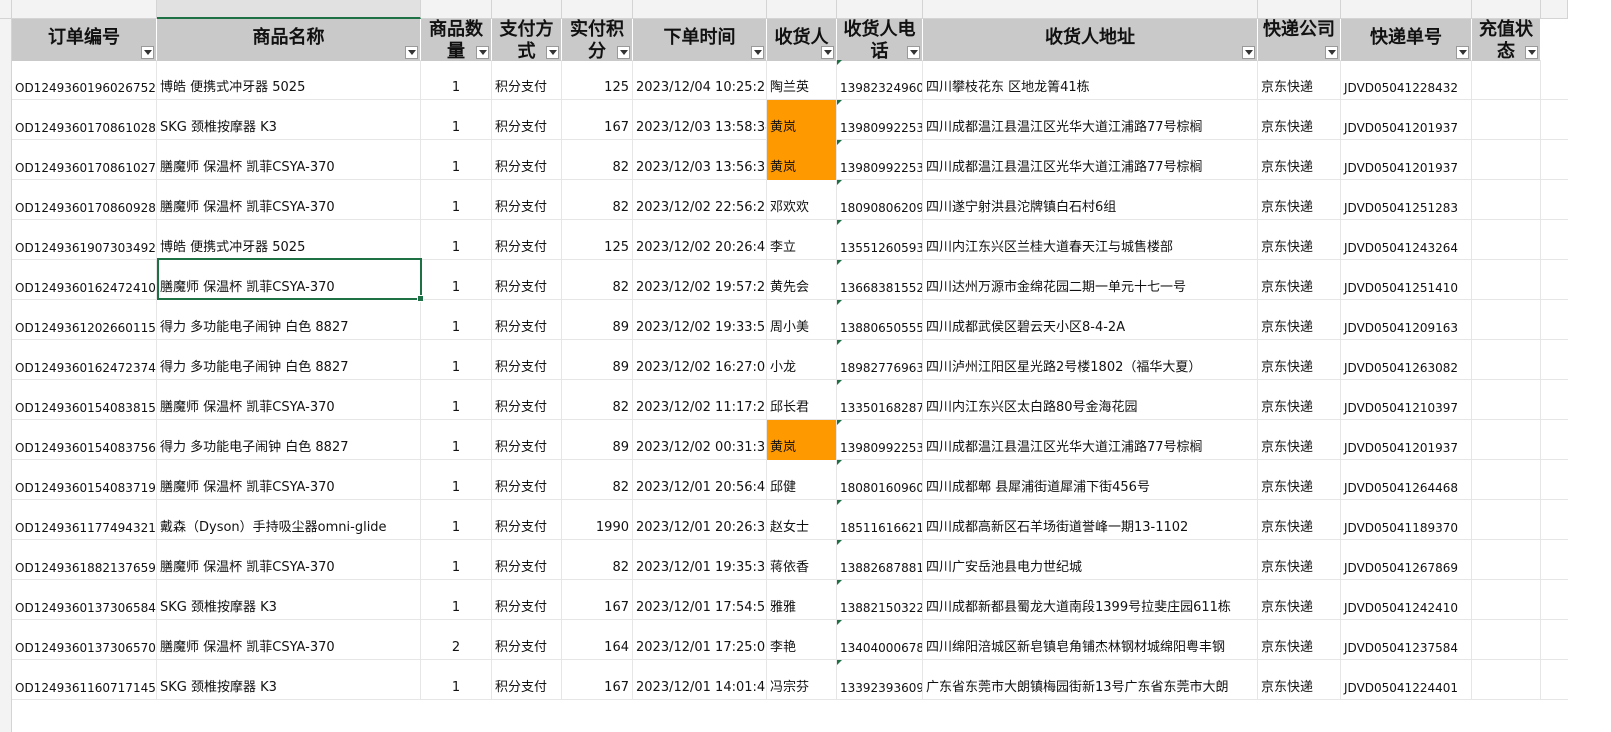 This screenshot has height=732, width=1611. I want to click on points-cell: 164, so click(597, 640).